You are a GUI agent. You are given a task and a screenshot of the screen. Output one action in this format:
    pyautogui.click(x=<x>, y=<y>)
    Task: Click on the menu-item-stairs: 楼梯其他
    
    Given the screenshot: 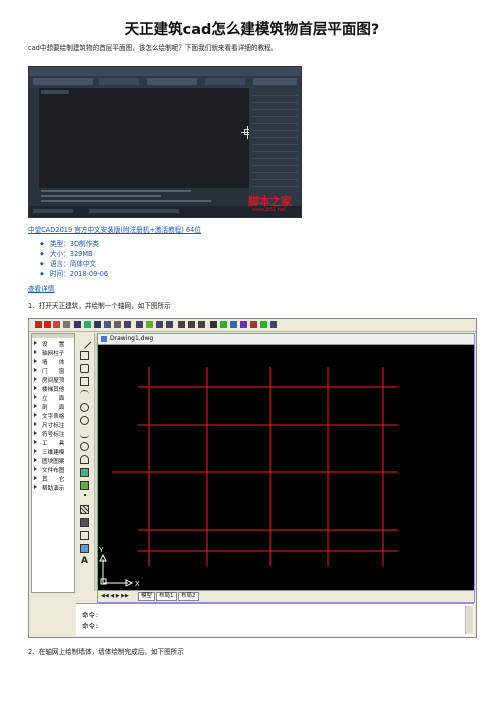 What is the action you would take?
    pyautogui.click(x=49, y=389)
    